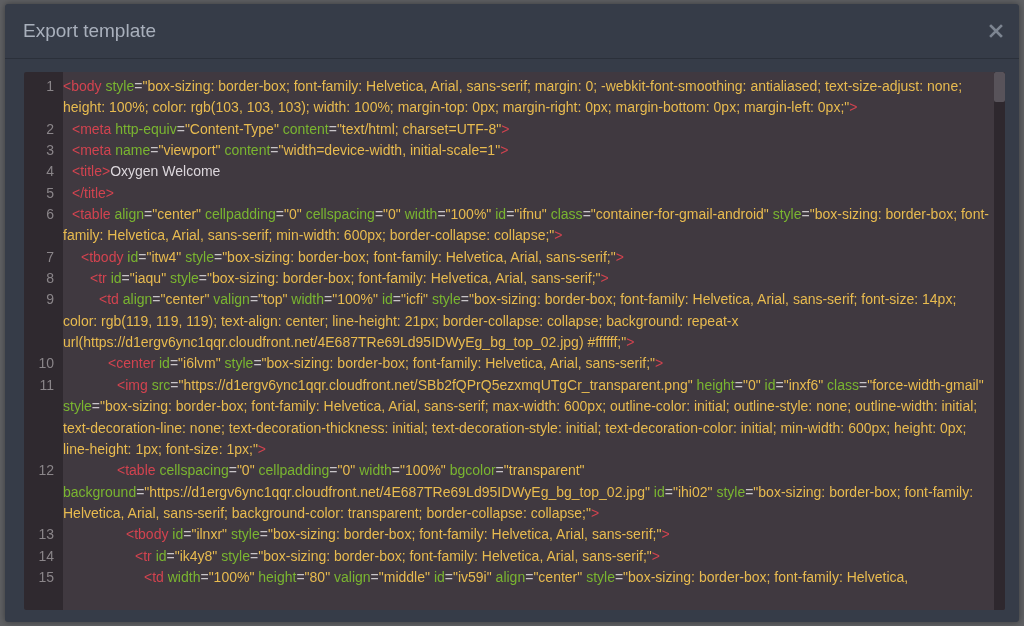 This screenshot has height=626, width=1024. I want to click on line-number: 6, so click(50, 215).